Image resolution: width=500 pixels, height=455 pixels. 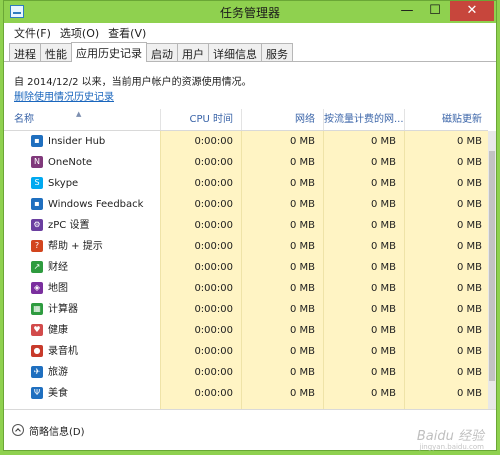 What do you see at coordinates (435, 11) in the screenshot?
I see `maximize-button: ☐` at bounding box center [435, 11].